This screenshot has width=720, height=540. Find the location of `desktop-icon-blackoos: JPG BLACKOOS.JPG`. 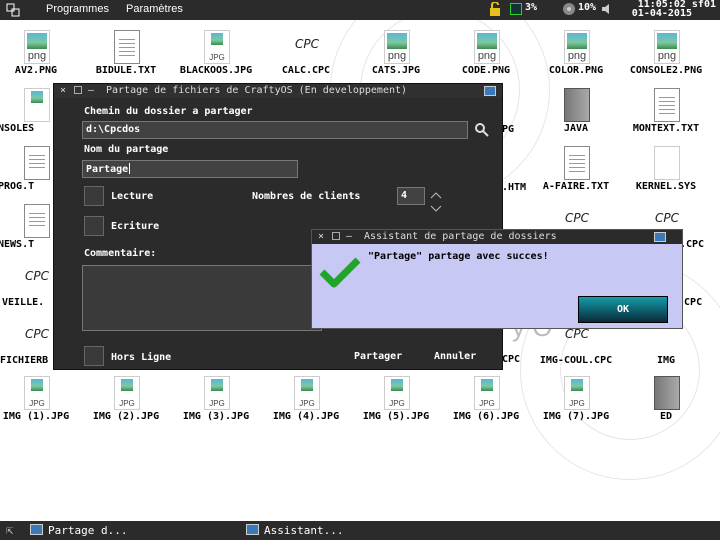

desktop-icon-blackoos: JPG BLACKOOS.JPG is located at coordinates (216, 56).